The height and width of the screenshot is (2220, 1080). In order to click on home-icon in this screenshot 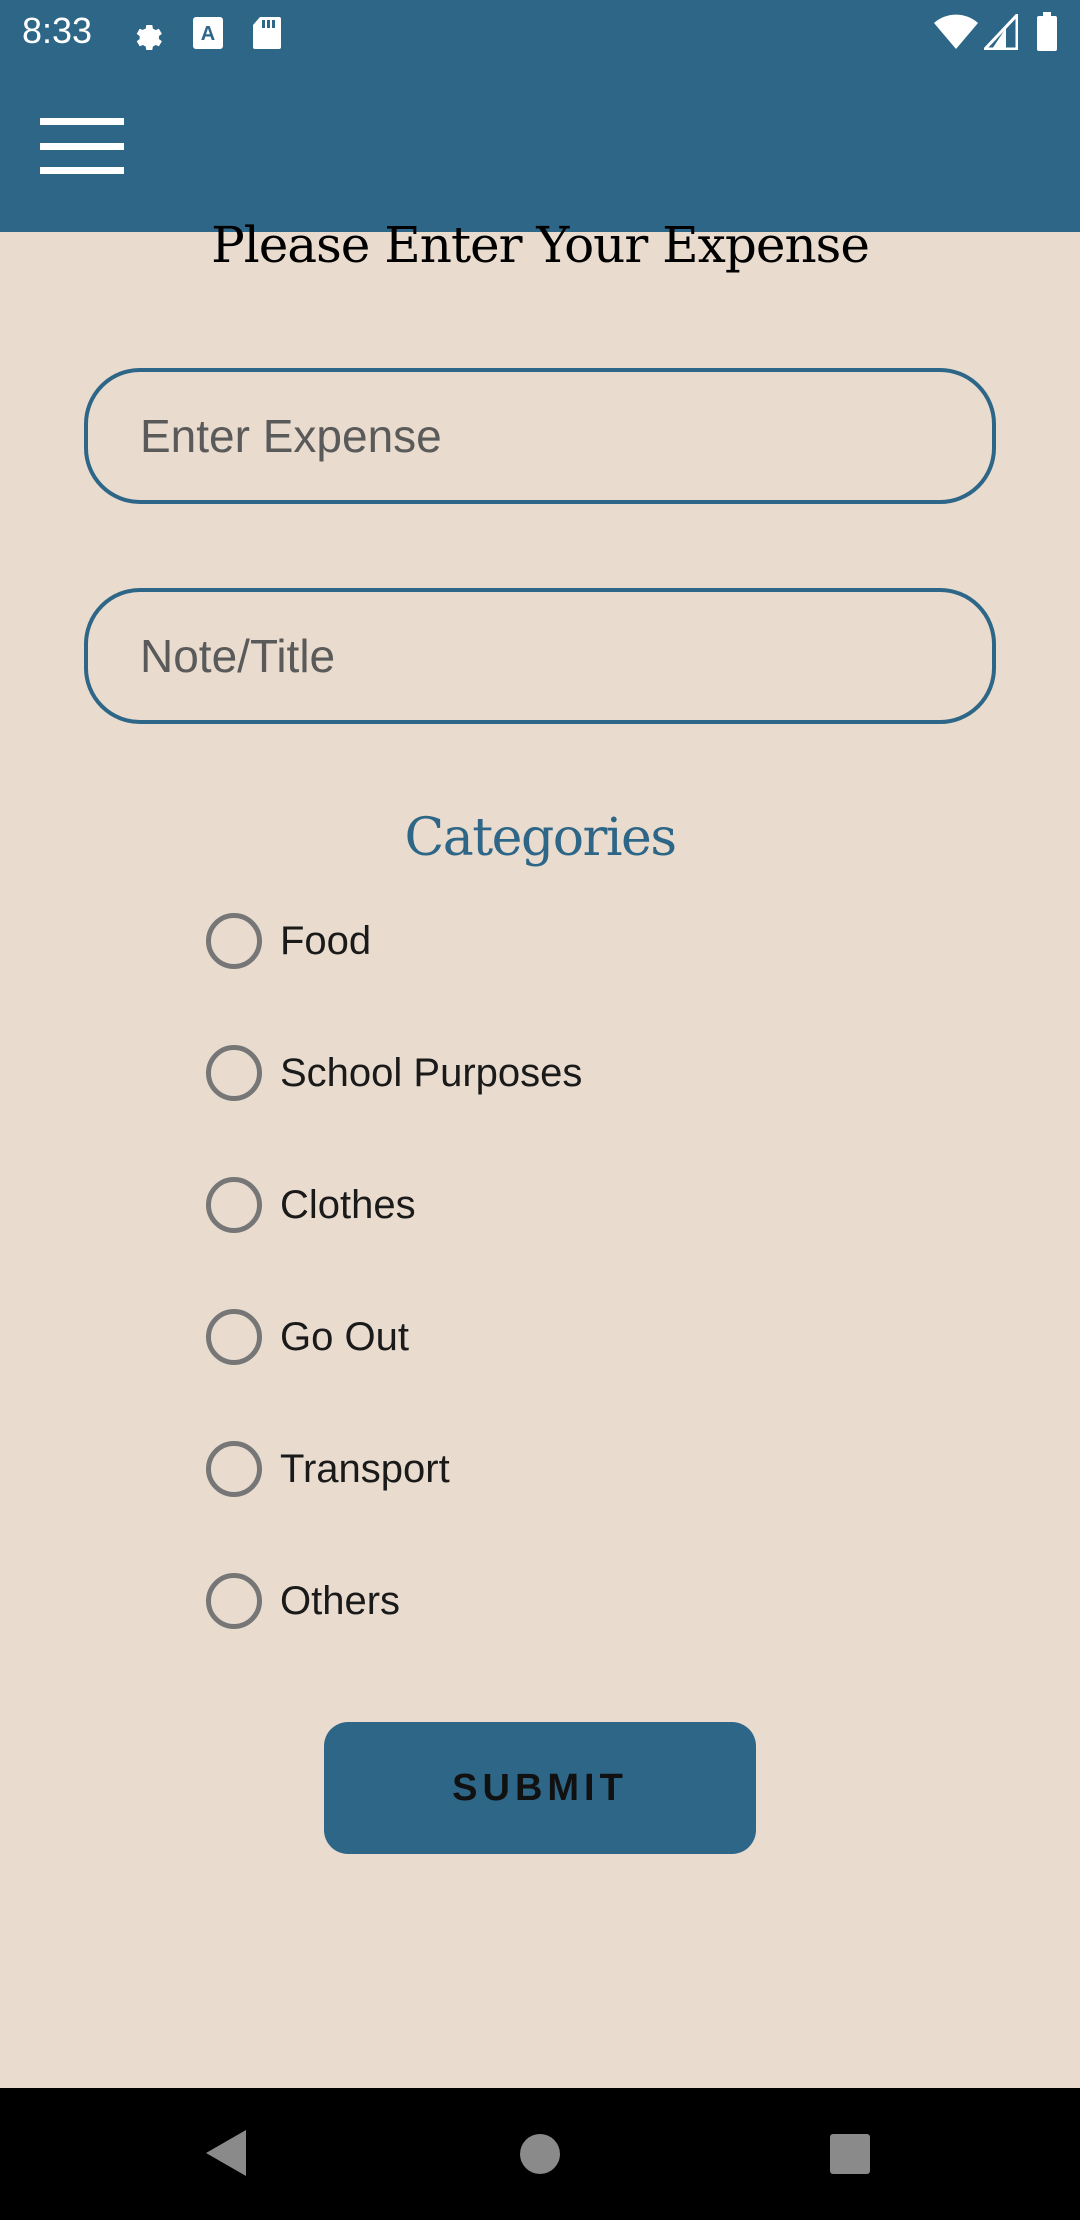, I will do `click(540, 2156)`.